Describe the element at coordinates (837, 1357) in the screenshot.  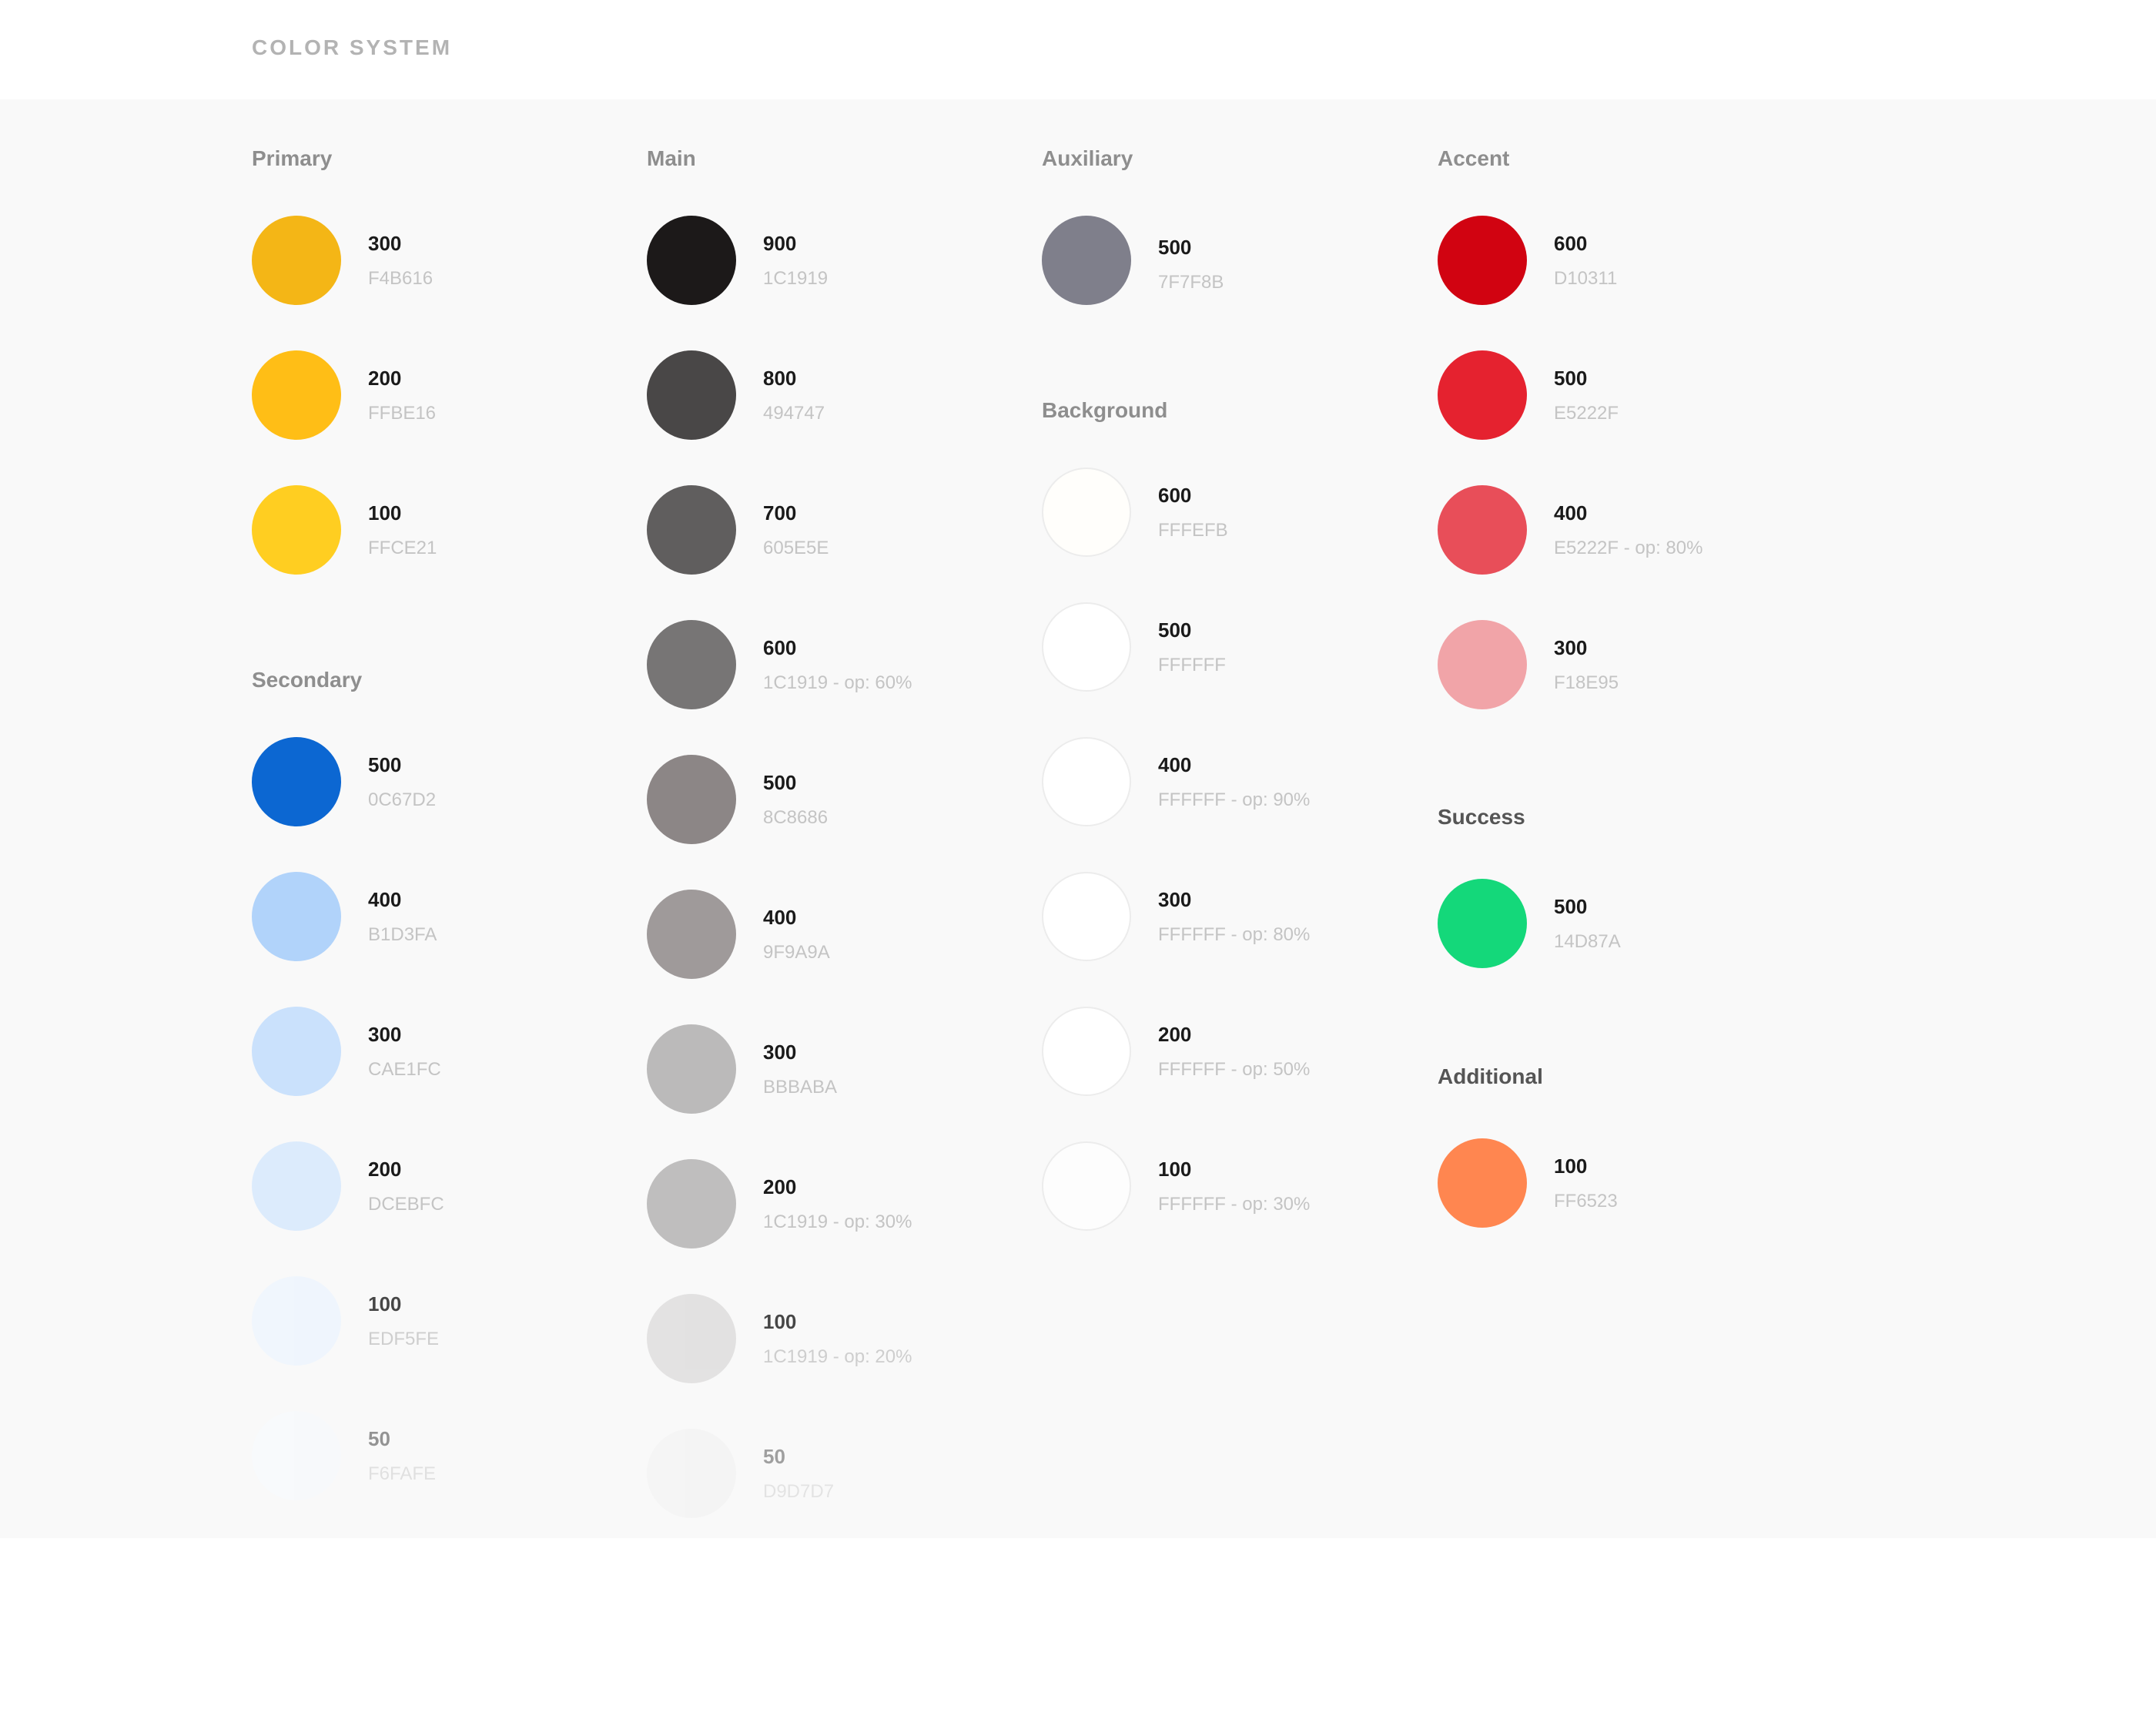
I see `hex-code-label: 1C1919 - op: 20%` at that location.